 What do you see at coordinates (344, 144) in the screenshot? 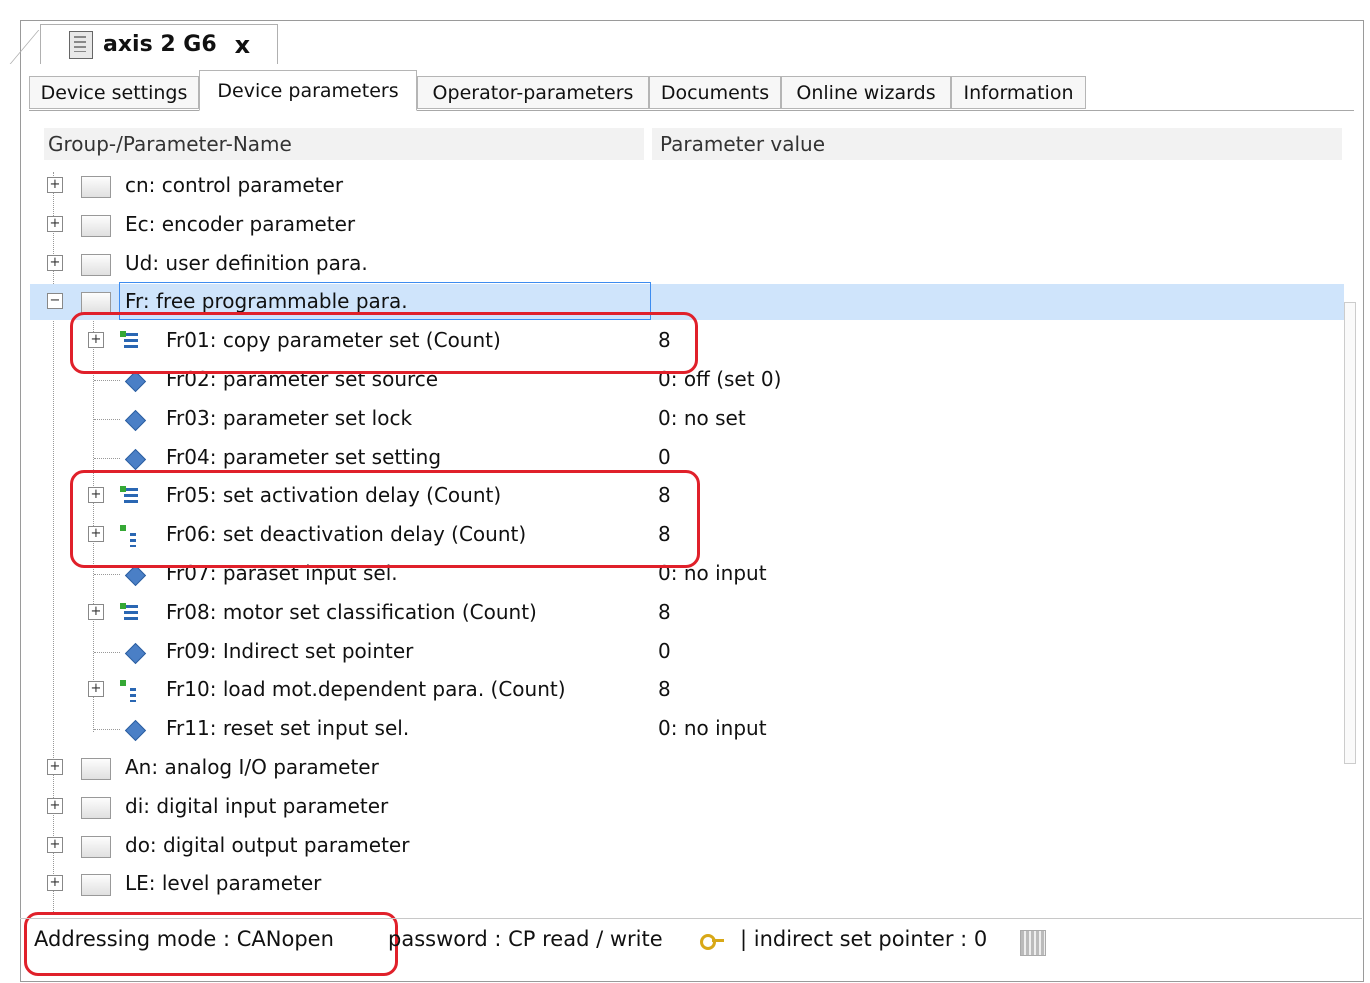
I see `column-header-name: Group-/Parameter-Name` at bounding box center [344, 144].